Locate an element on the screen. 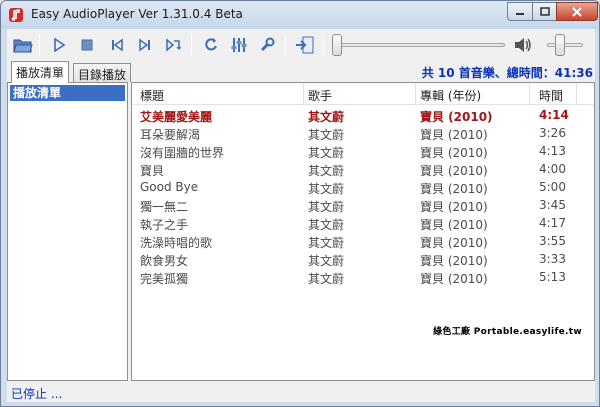 Image resolution: width=600 pixels, height=407 pixels. equalizer-icon is located at coordinates (239, 45).